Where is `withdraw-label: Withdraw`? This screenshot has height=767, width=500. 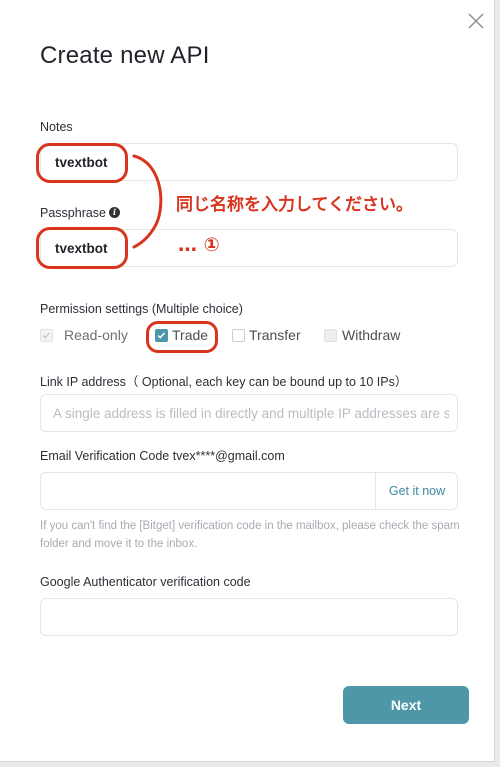 withdraw-label: Withdraw is located at coordinates (371, 335).